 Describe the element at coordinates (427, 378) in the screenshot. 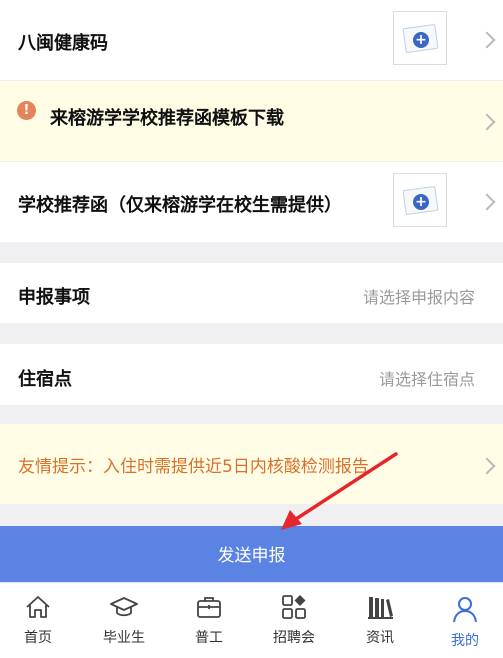

I see `accommodation-select: 请选择住宿点` at that location.